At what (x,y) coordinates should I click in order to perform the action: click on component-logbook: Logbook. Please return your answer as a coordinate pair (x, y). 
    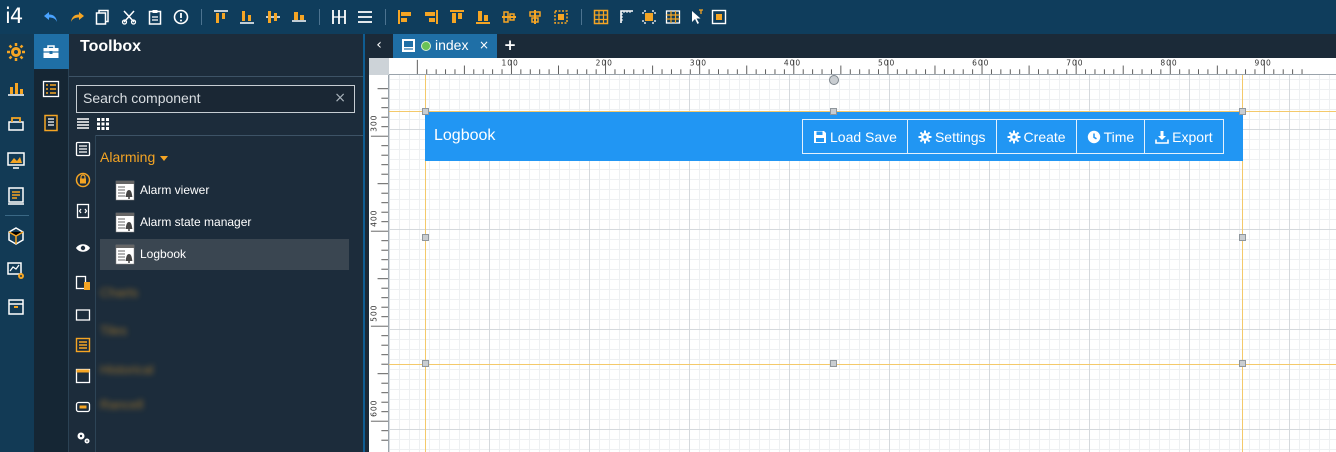
    Looking at the image, I should click on (224, 254).